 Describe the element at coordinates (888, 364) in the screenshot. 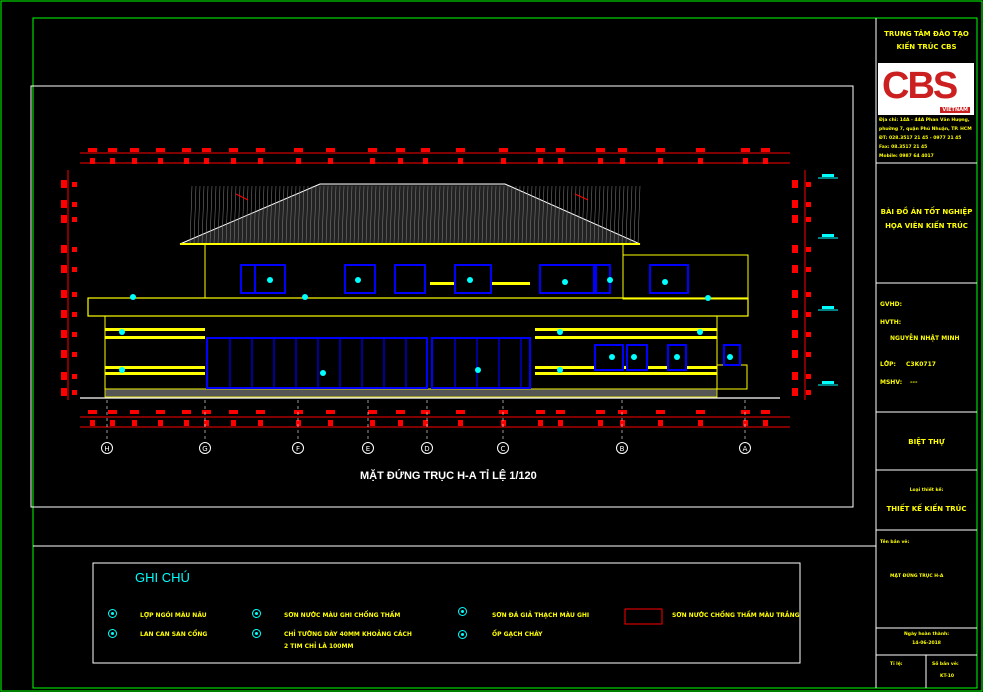

I see `lop-label: LỚP:` at that location.